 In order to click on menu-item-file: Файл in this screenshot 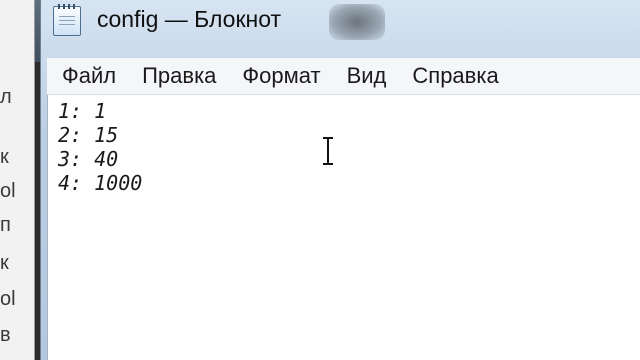, I will do `click(88, 76)`.